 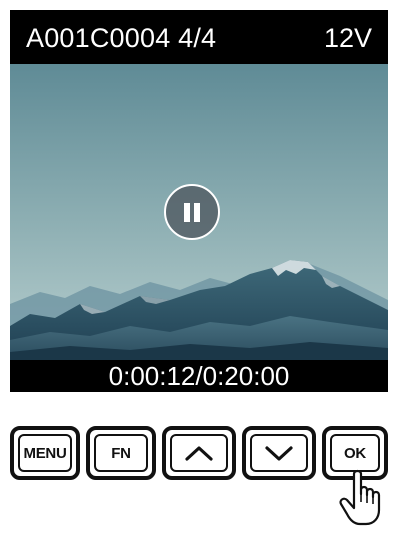 I want to click on timecode: 0:00:12/0:20:00, so click(x=199, y=376).